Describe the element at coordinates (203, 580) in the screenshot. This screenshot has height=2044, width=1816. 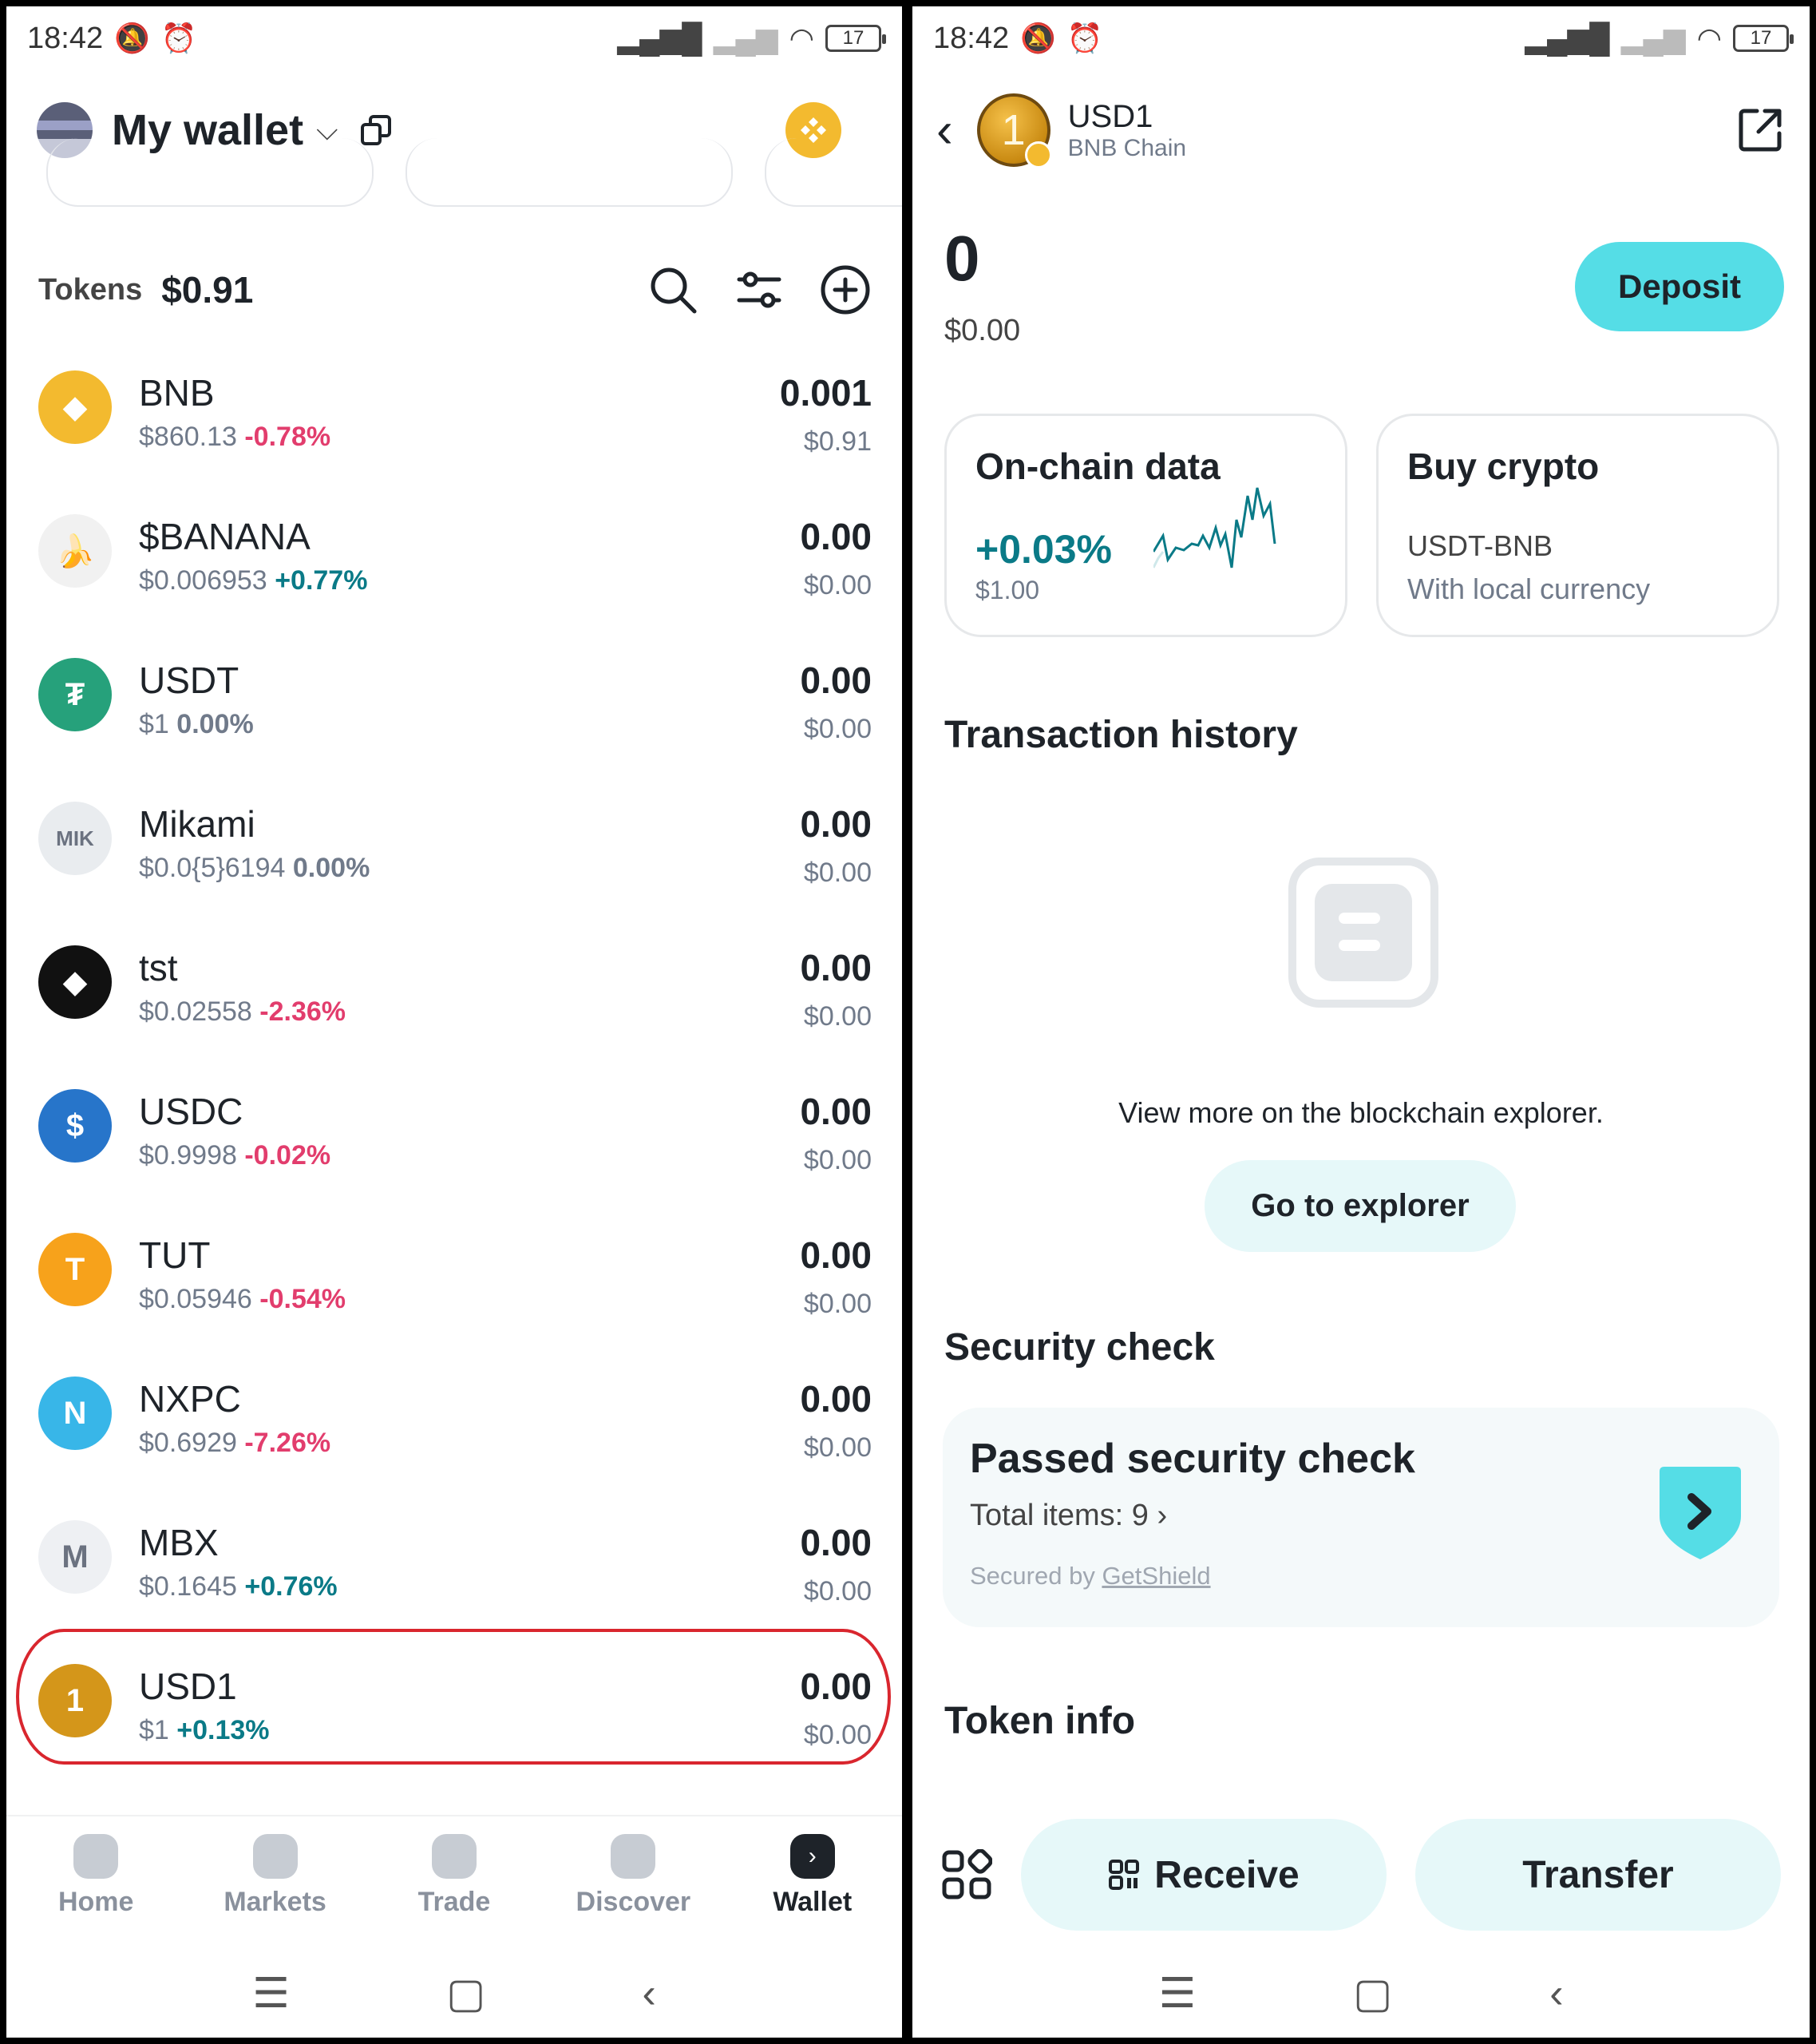
I see `token-price: $0.006953` at that location.